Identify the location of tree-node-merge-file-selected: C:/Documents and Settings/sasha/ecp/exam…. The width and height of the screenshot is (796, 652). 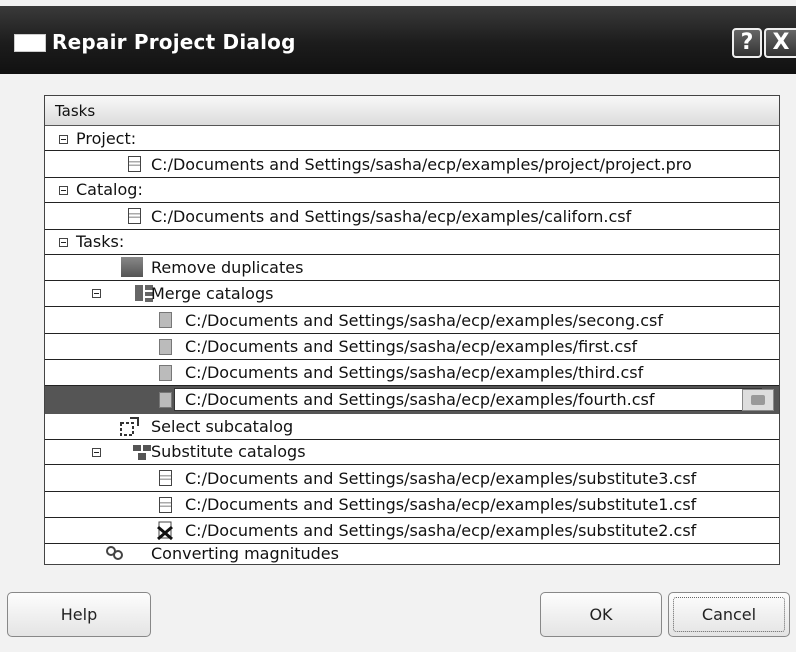
(412, 400).